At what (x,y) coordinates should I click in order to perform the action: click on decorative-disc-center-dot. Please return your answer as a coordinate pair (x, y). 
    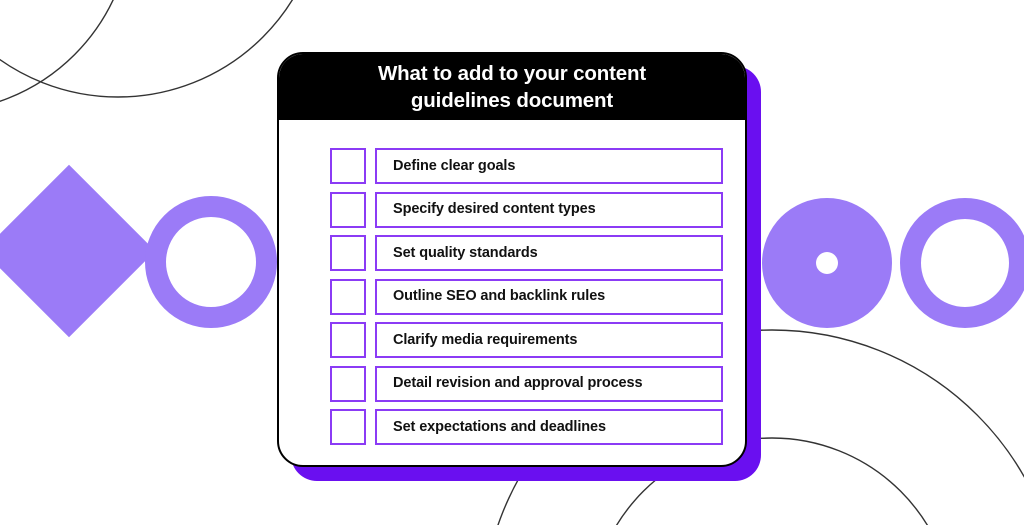
    Looking at the image, I should click on (827, 263).